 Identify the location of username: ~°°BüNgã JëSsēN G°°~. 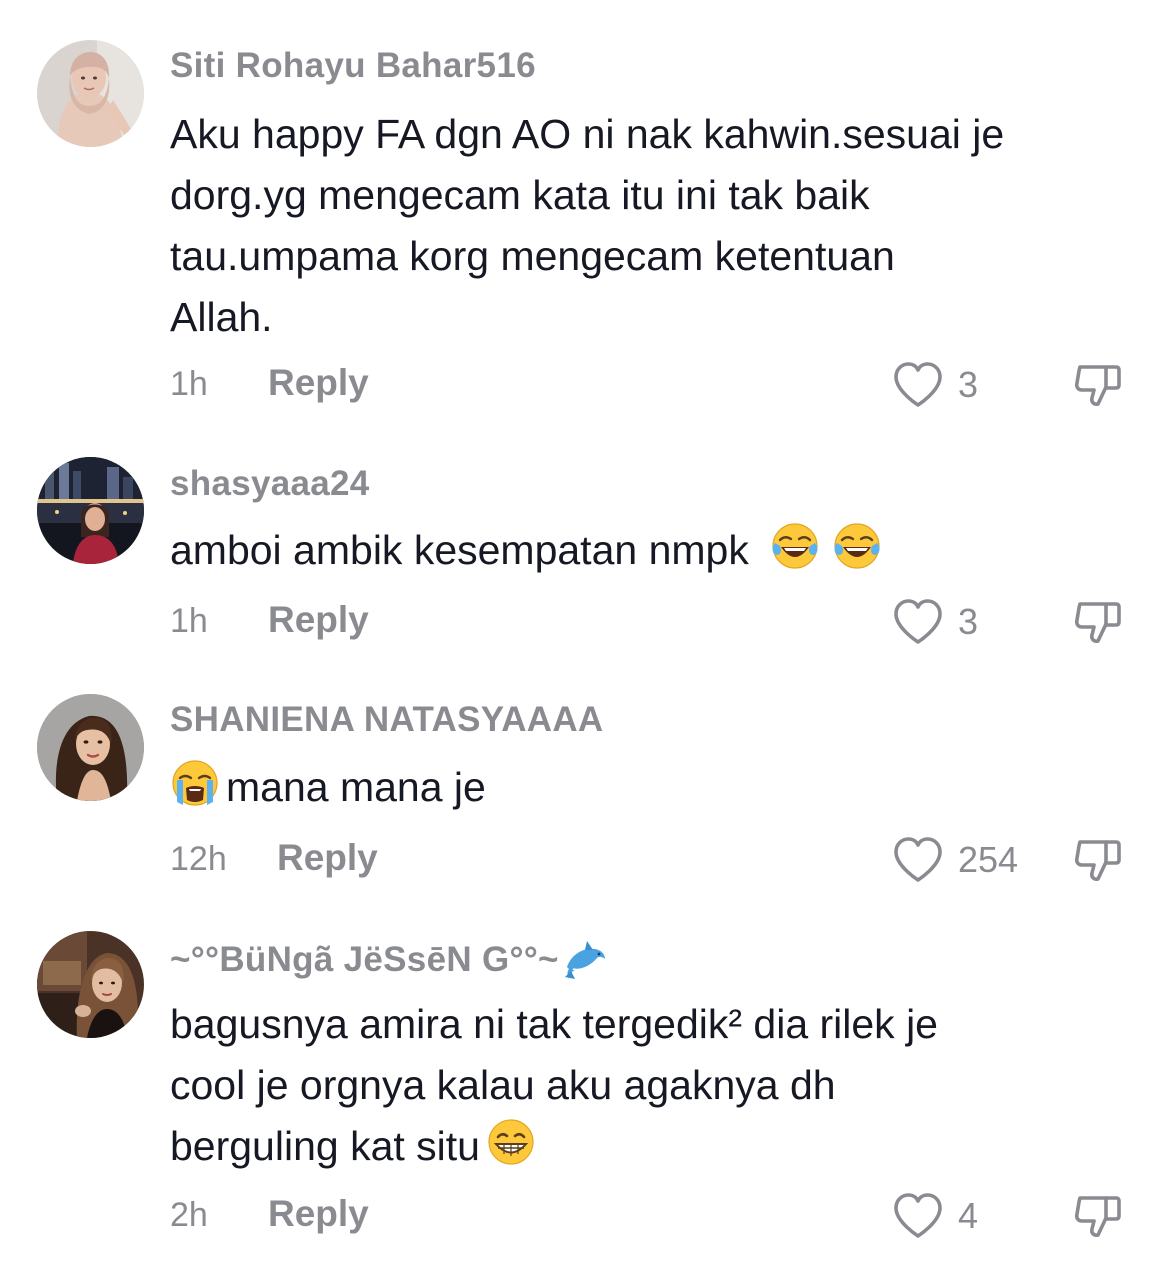
(389, 960).